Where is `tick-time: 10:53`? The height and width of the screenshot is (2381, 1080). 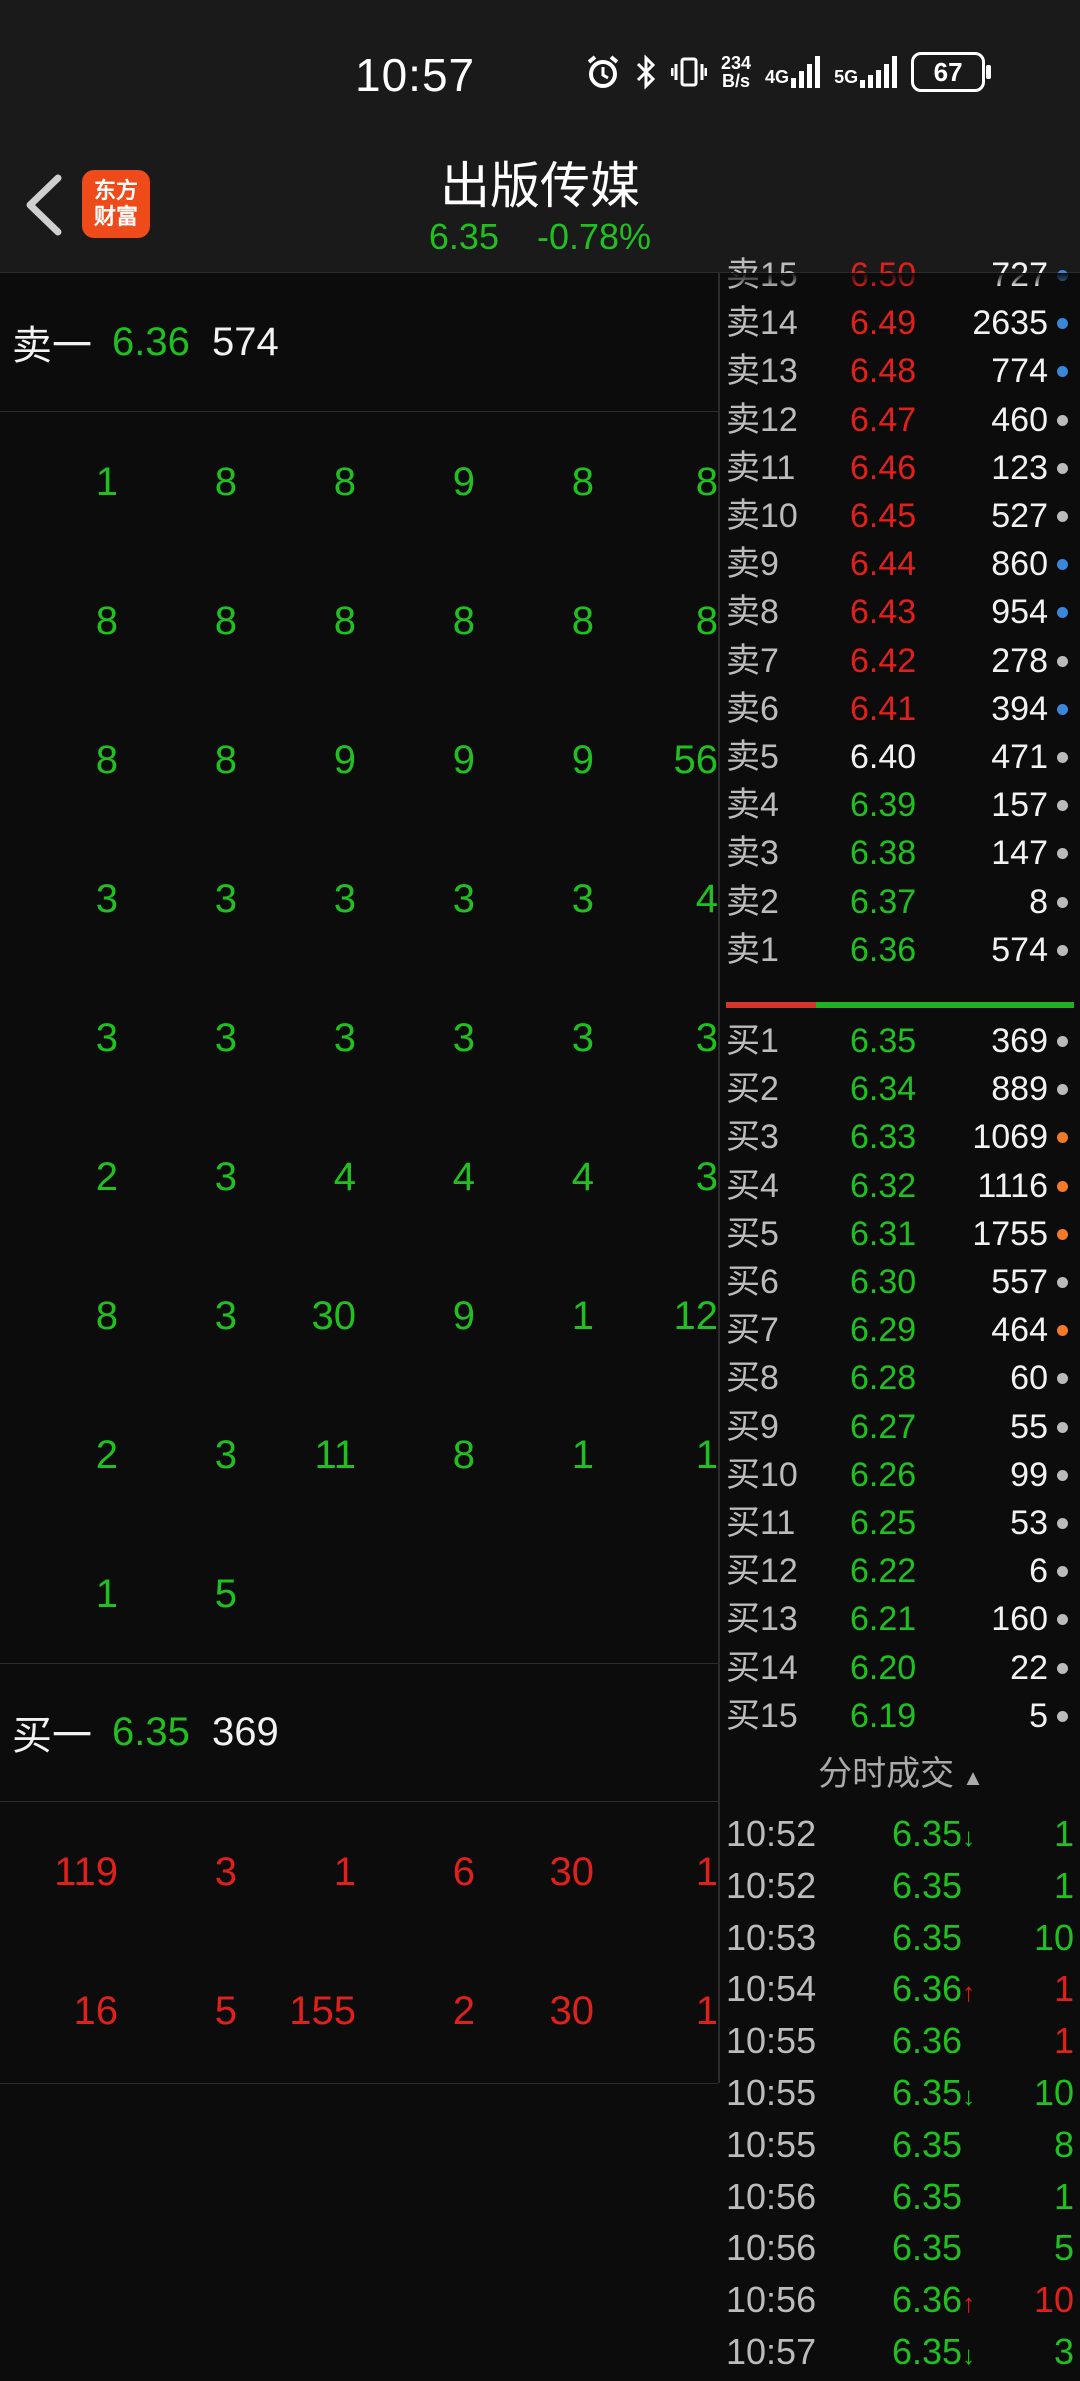 tick-time: 10:53 is located at coordinates (771, 1937).